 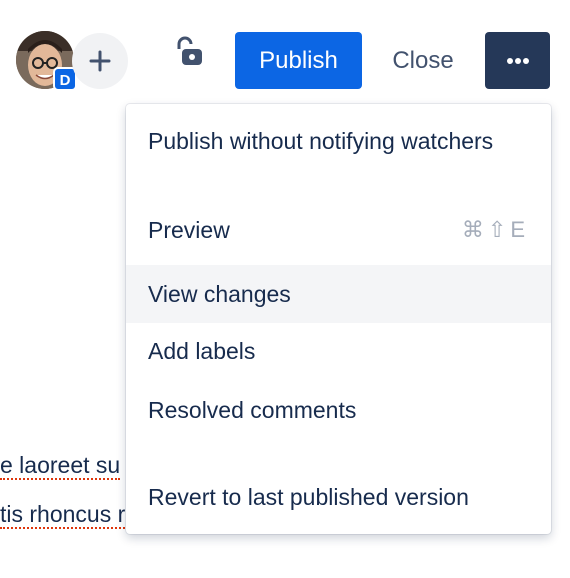 What do you see at coordinates (308, 496) in the screenshot?
I see `menu-item-label: Revert to last published version` at bounding box center [308, 496].